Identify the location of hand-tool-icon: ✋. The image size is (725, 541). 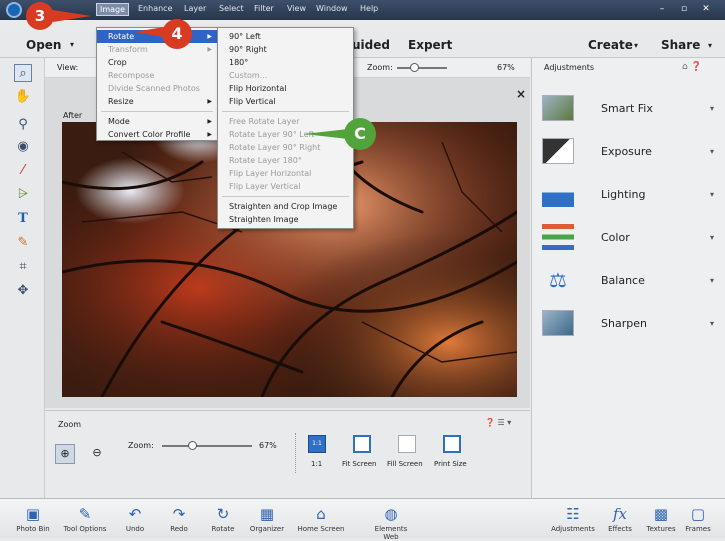
(23, 97).